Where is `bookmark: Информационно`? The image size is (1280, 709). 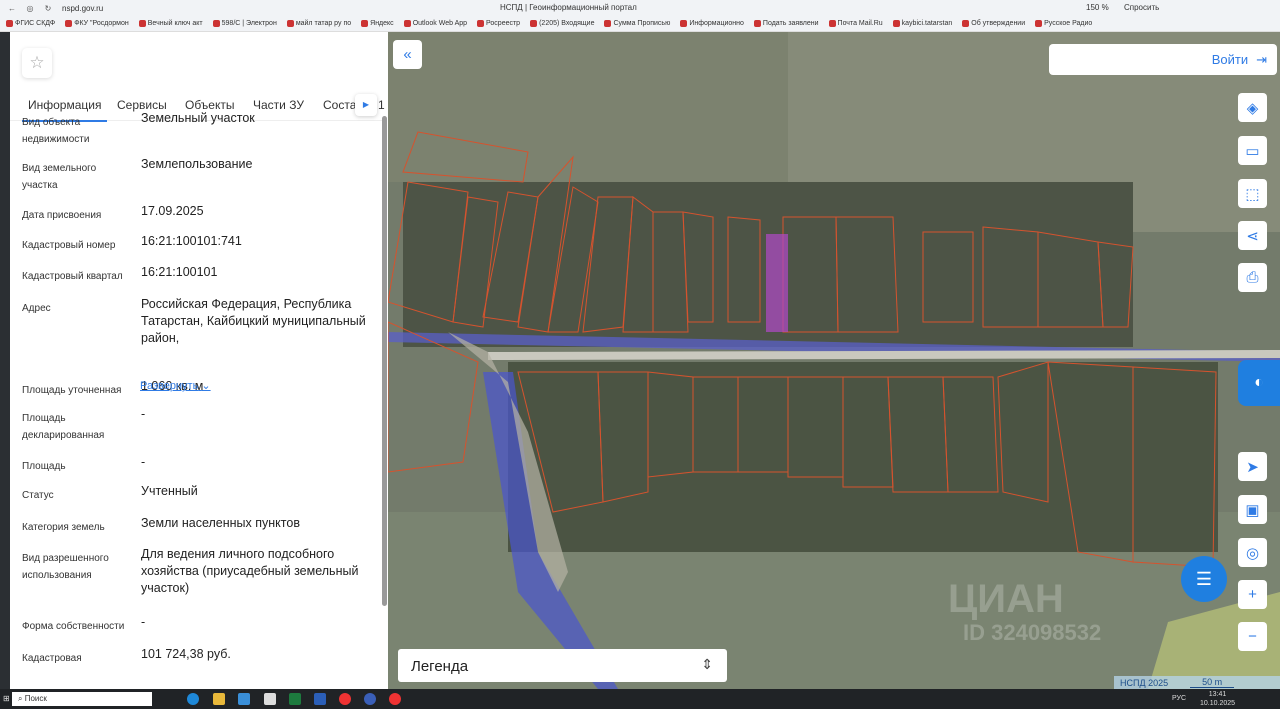
bookmark: Информационно is located at coordinates (712, 23).